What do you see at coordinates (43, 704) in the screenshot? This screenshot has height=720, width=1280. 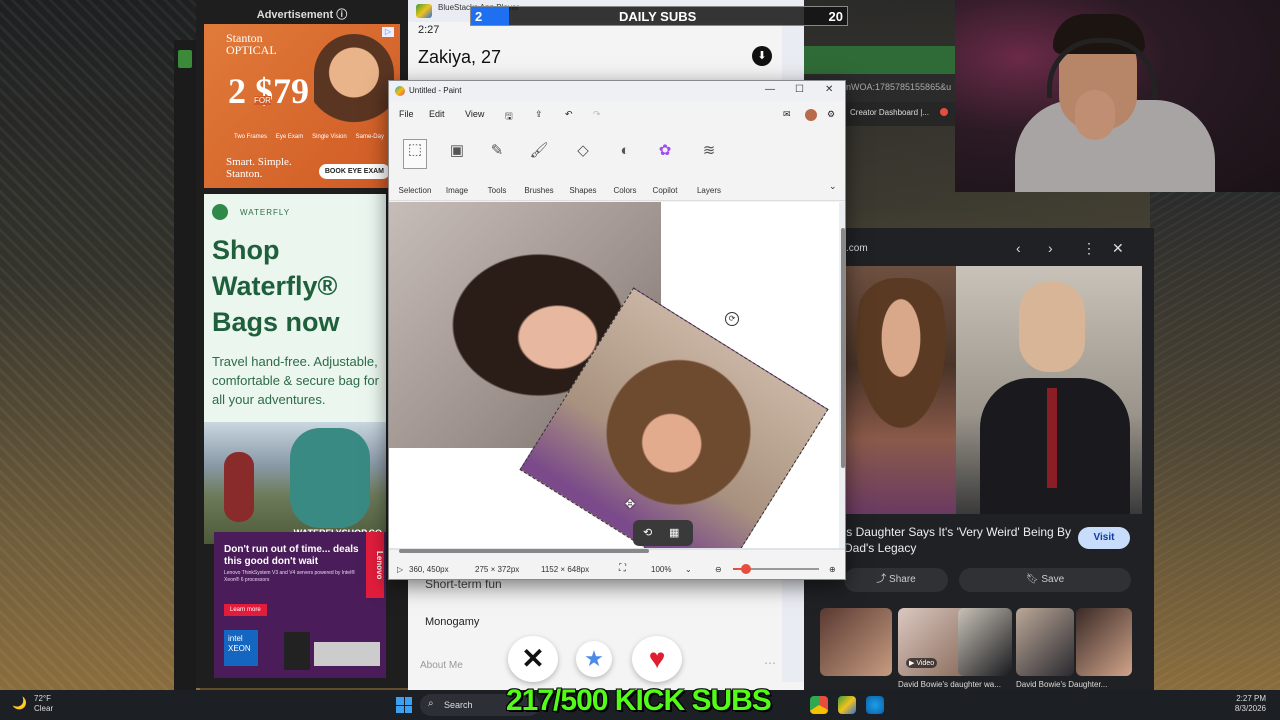 I see `weather-widget: 72°F Clear` at bounding box center [43, 704].